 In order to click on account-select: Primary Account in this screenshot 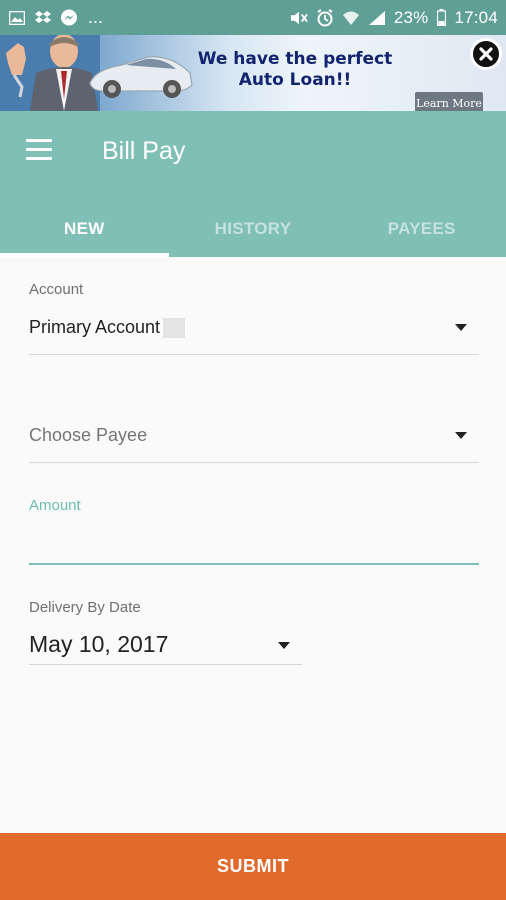, I will do `click(107, 328)`.